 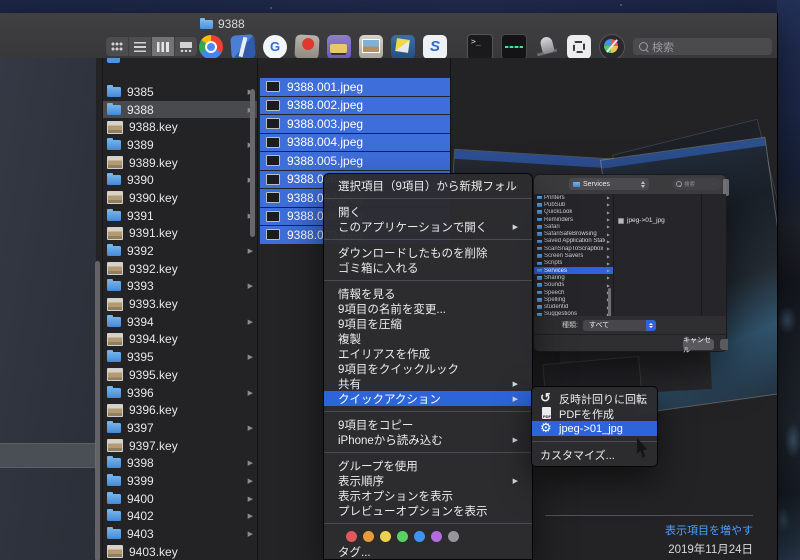 What do you see at coordinates (339, 47) in the screenshot?
I see `truck-app-icon` at bounding box center [339, 47].